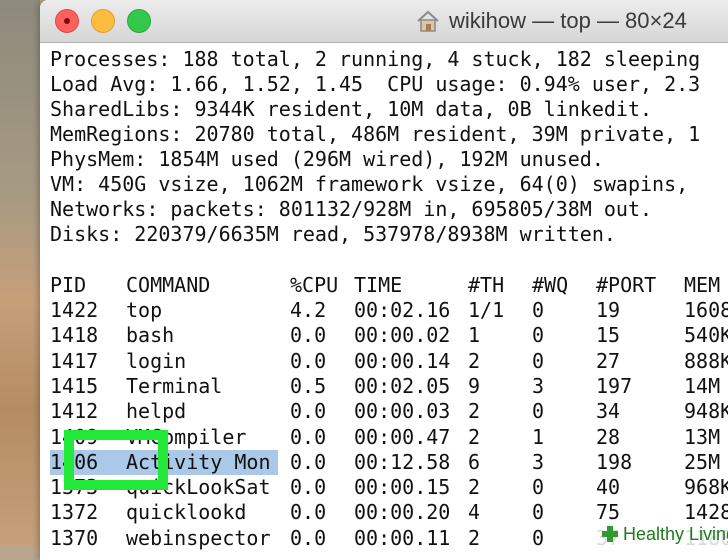 Image resolution: width=728 pixels, height=560 pixels. I want to click on cell-command: helpd, so click(156, 411).